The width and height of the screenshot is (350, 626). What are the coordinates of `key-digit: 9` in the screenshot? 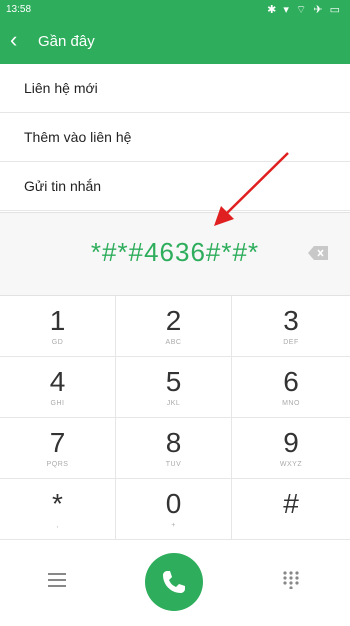 It's located at (291, 442).